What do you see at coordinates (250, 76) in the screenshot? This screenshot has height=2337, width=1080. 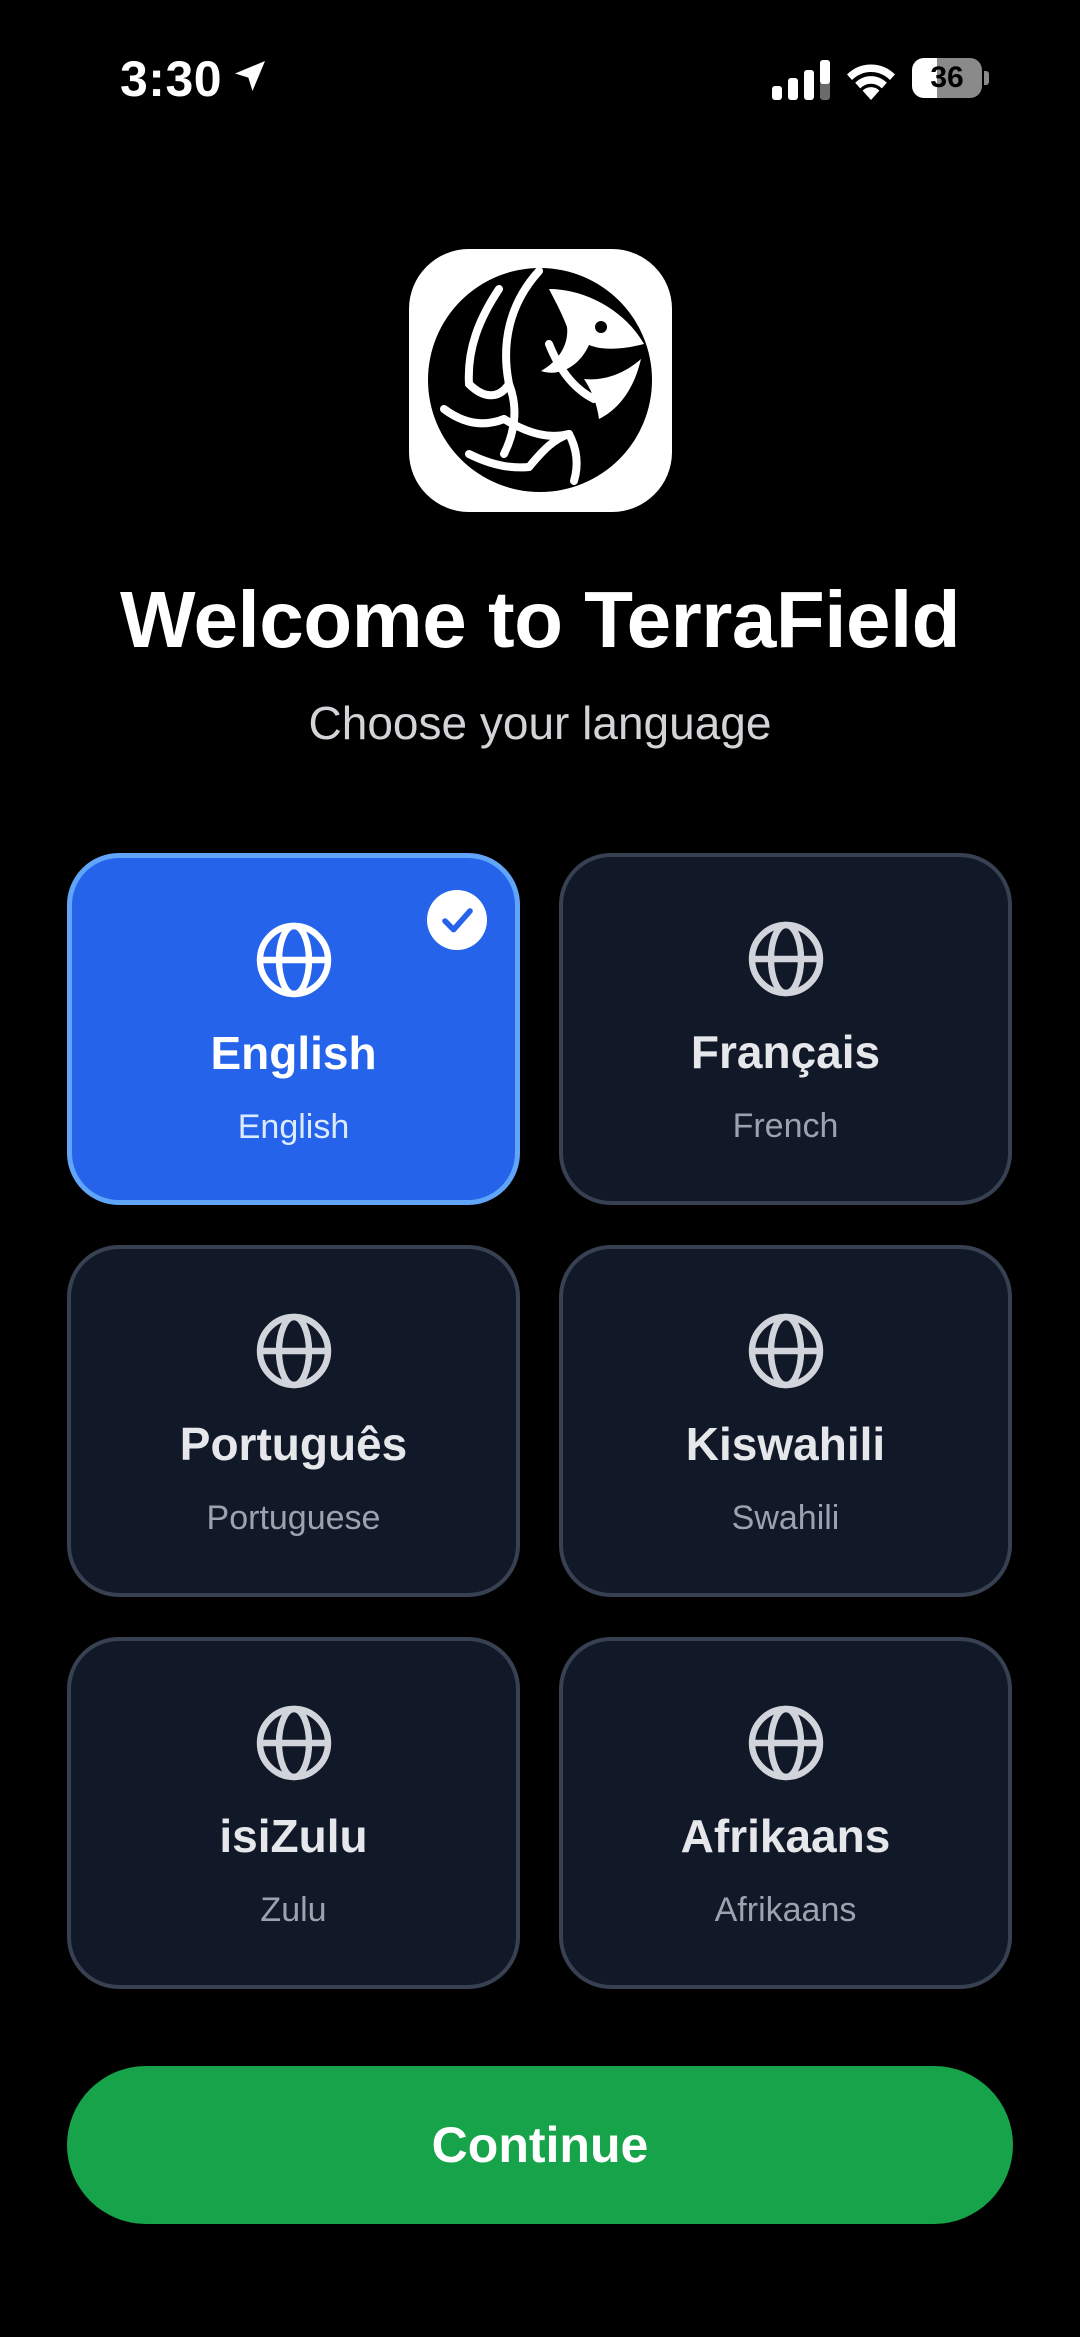 I see `location-arrow-icon` at bounding box center [250, 76].